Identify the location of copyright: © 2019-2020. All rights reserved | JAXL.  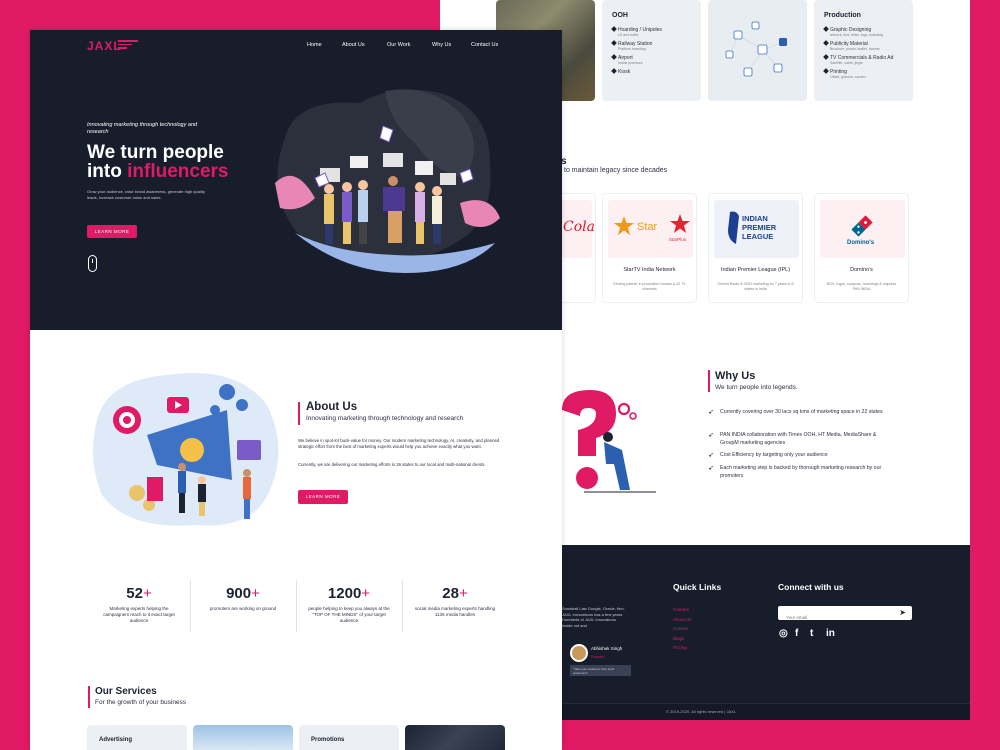
(701, 711).